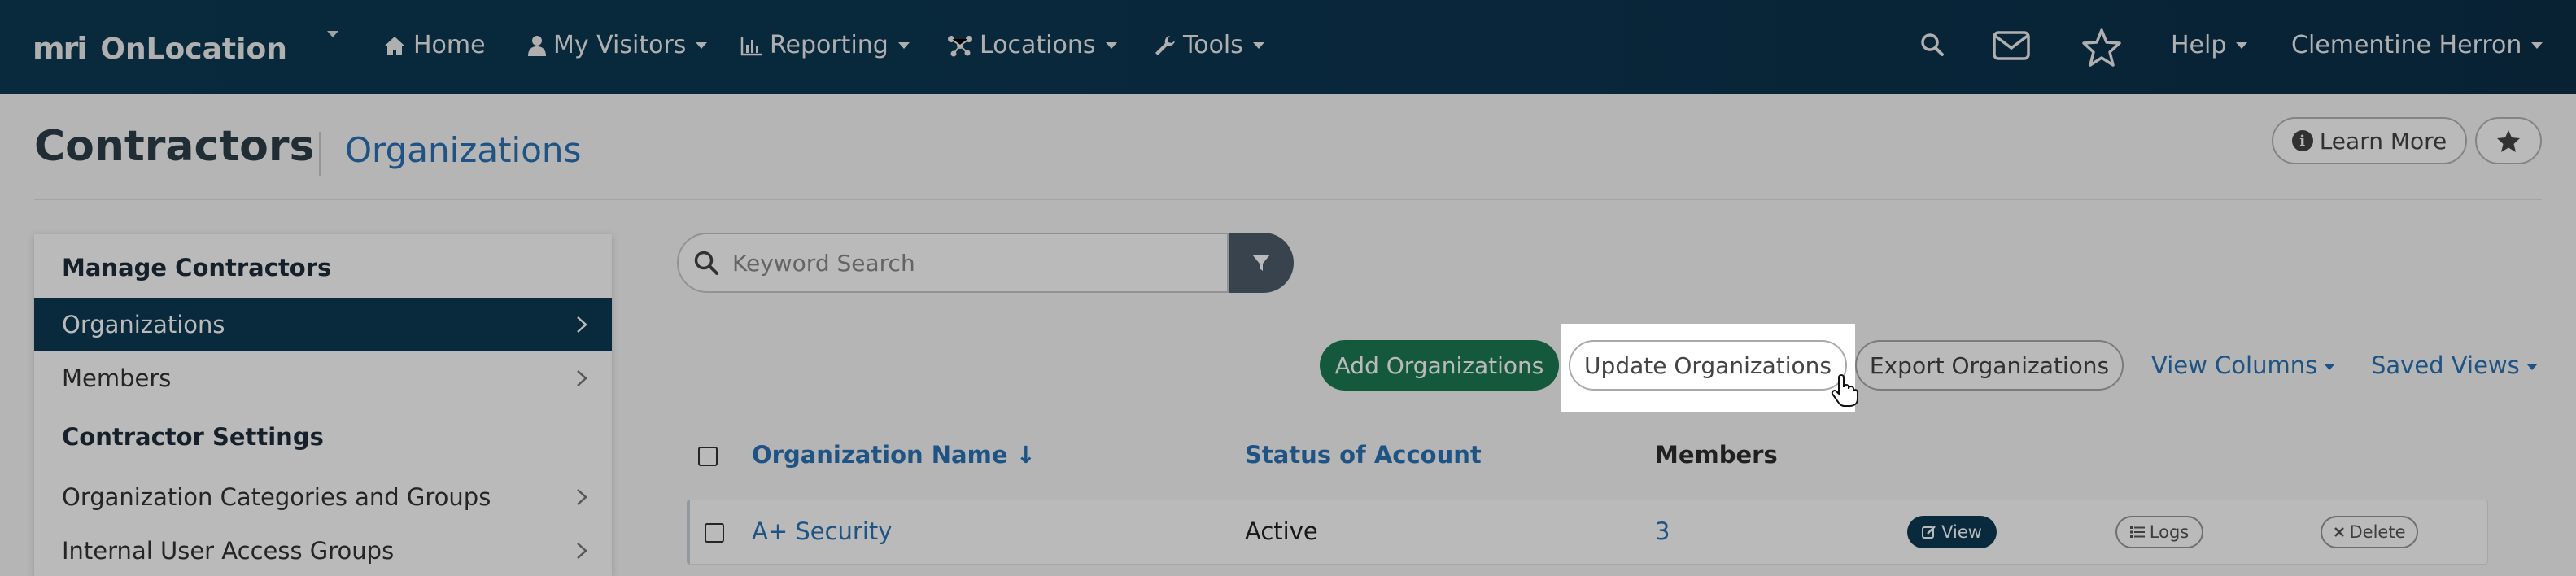  I want to click on envelope-icon, so click(2011, 46).